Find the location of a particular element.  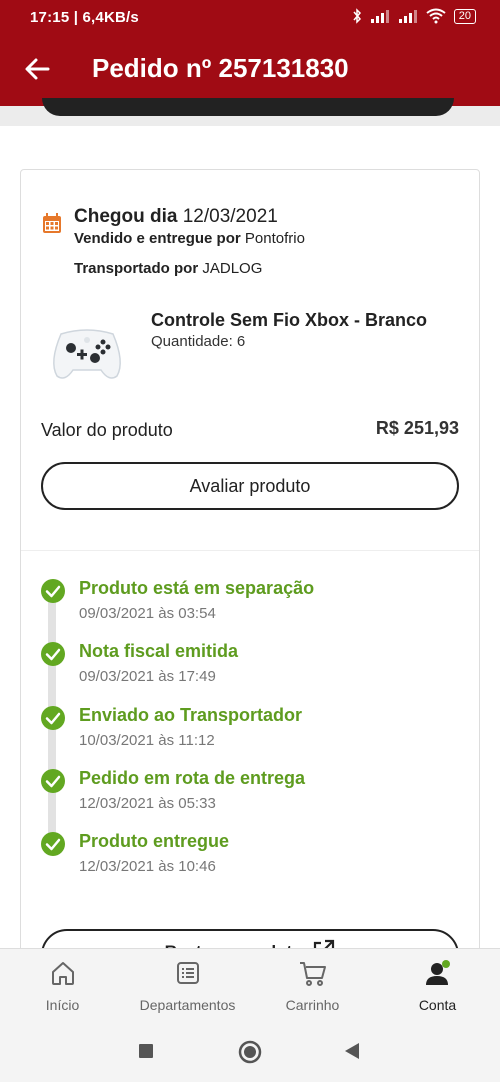

product-value: R$ 251,93 is located at coordinates (417, 428).